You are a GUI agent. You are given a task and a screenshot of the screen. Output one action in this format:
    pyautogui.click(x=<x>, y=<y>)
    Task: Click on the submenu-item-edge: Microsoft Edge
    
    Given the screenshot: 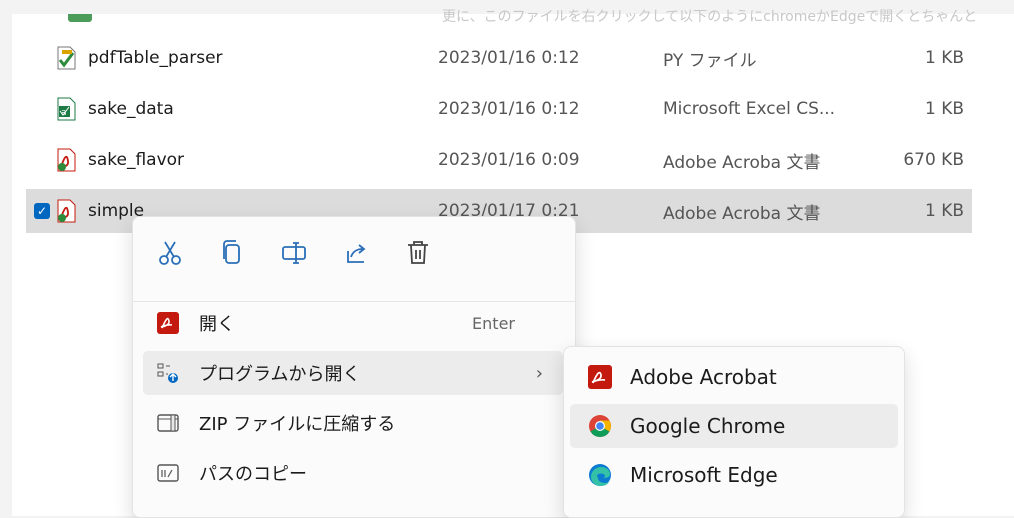 What is the action you would take?
    pyautogui.click(x=734, y=475)
    